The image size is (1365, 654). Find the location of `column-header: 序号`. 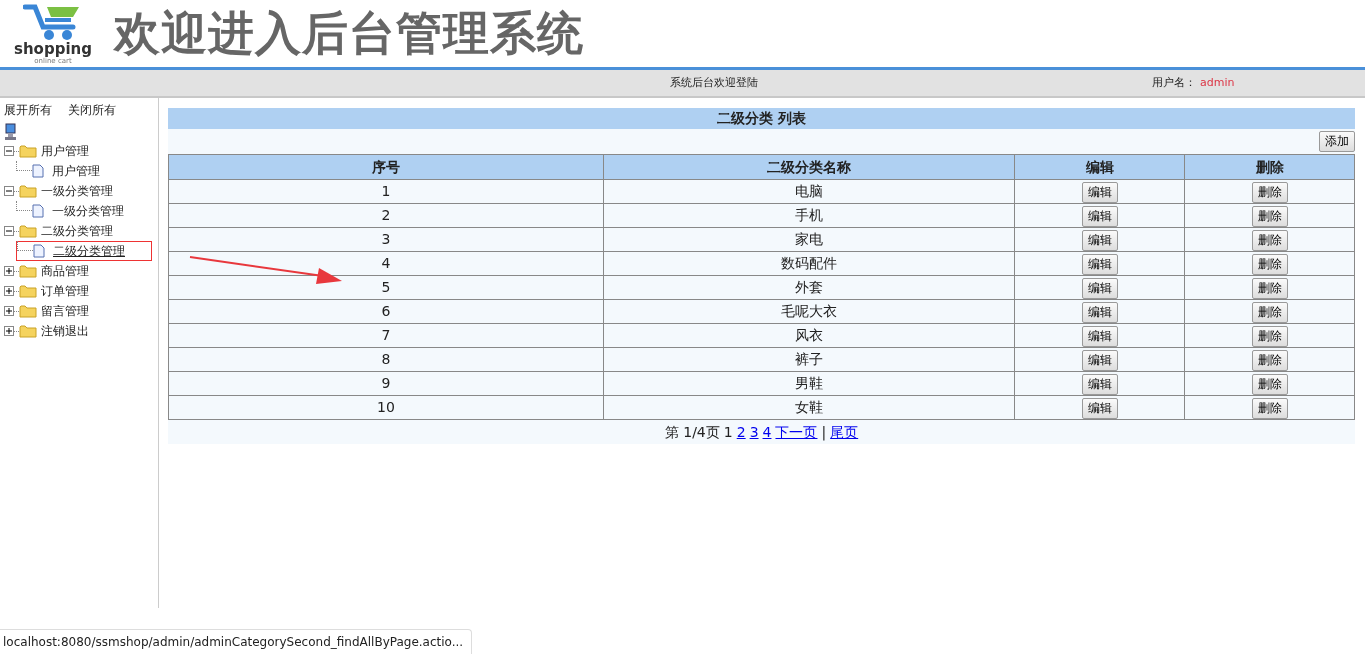

column-header: 序号 is located at coordinates (386, 167).